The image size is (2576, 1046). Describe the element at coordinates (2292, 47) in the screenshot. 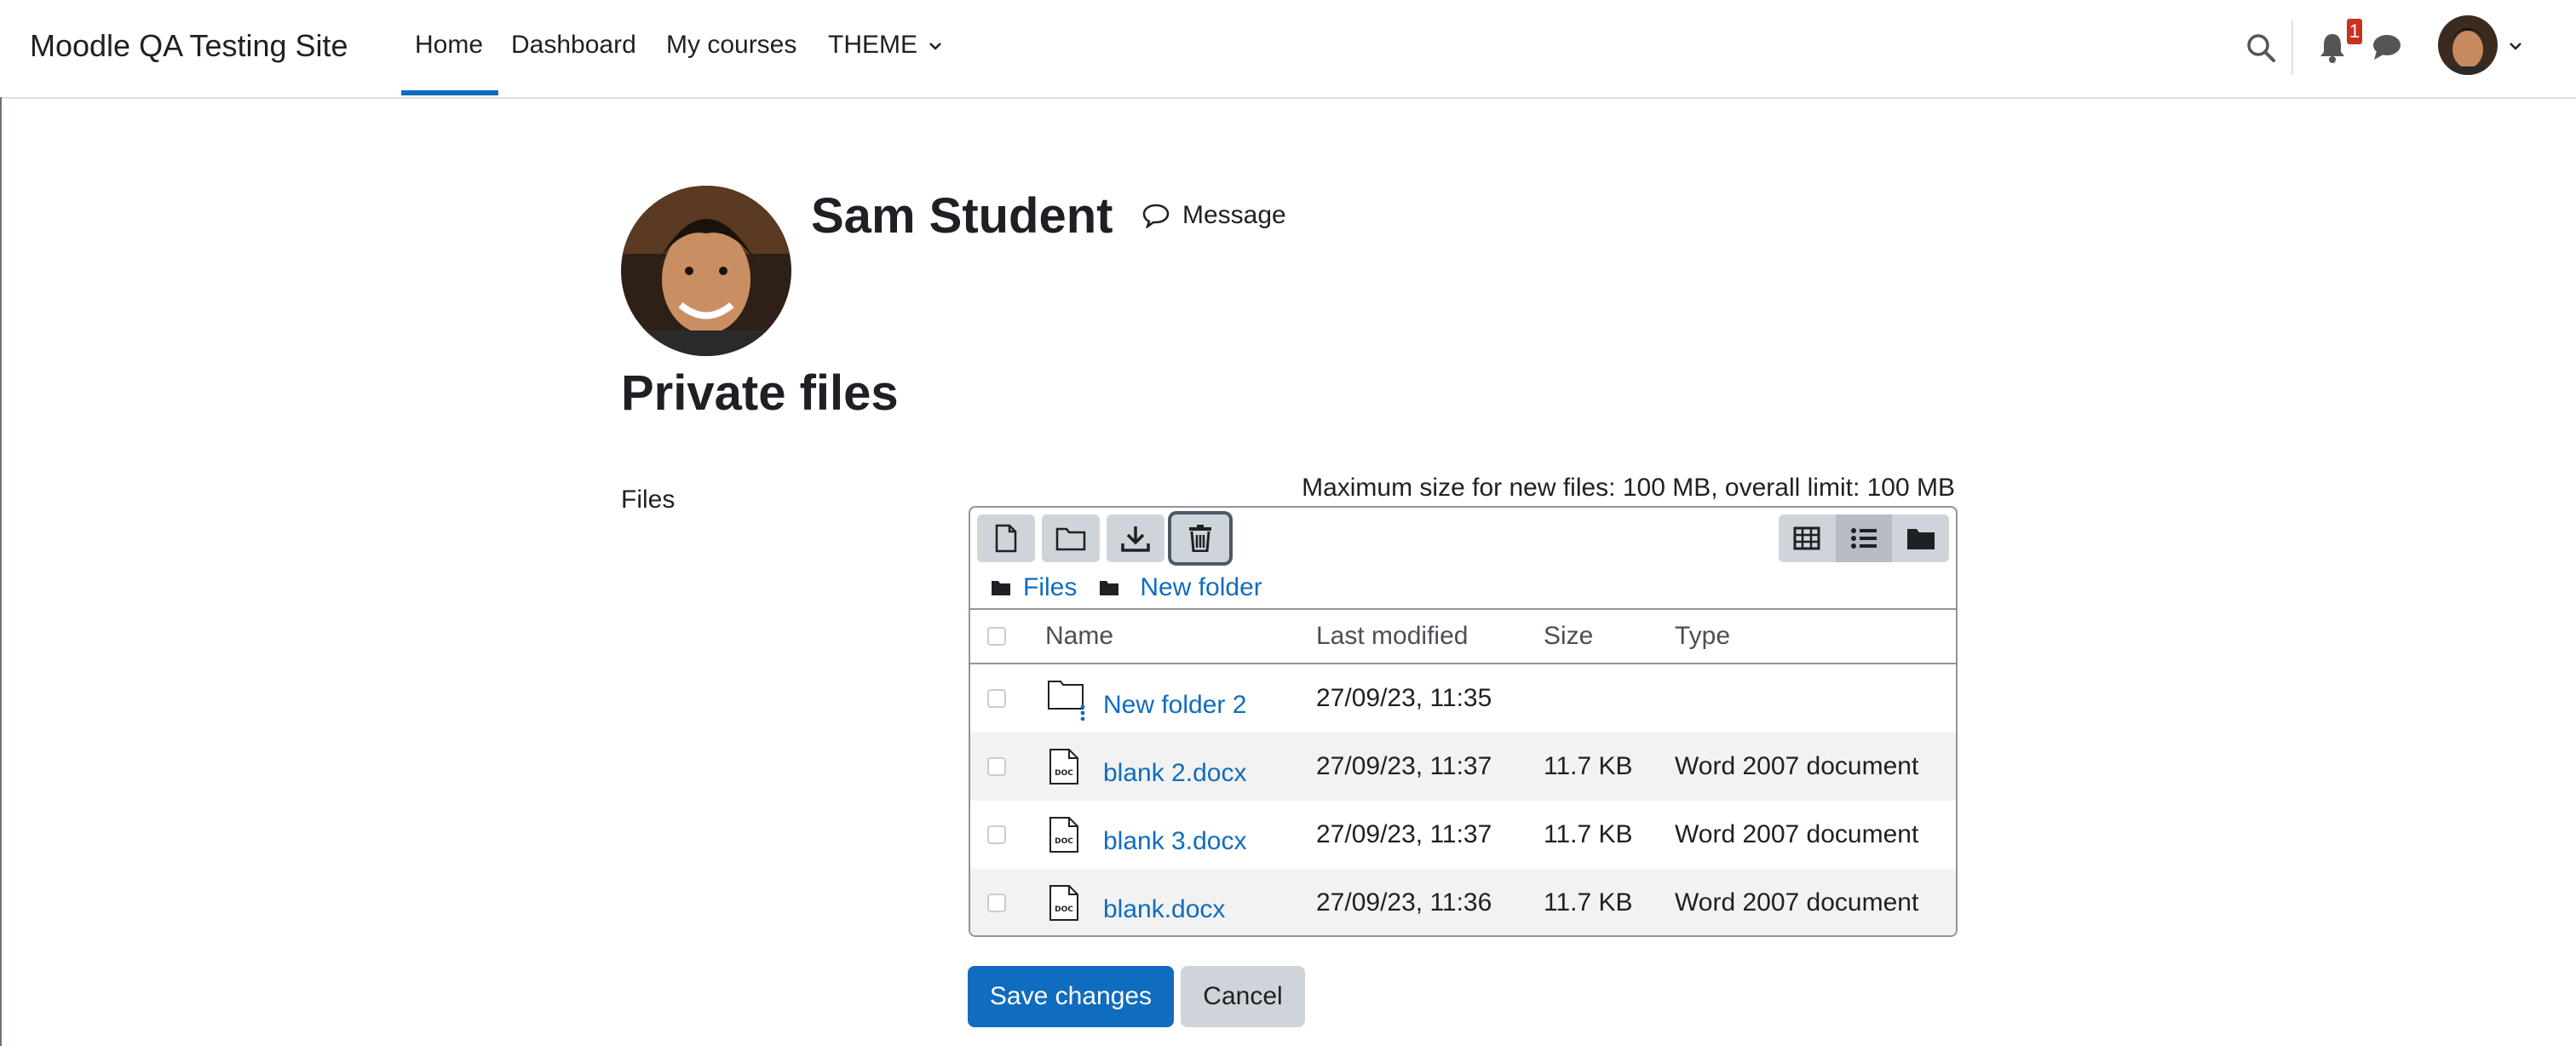

I see `nav-divider` at that location.